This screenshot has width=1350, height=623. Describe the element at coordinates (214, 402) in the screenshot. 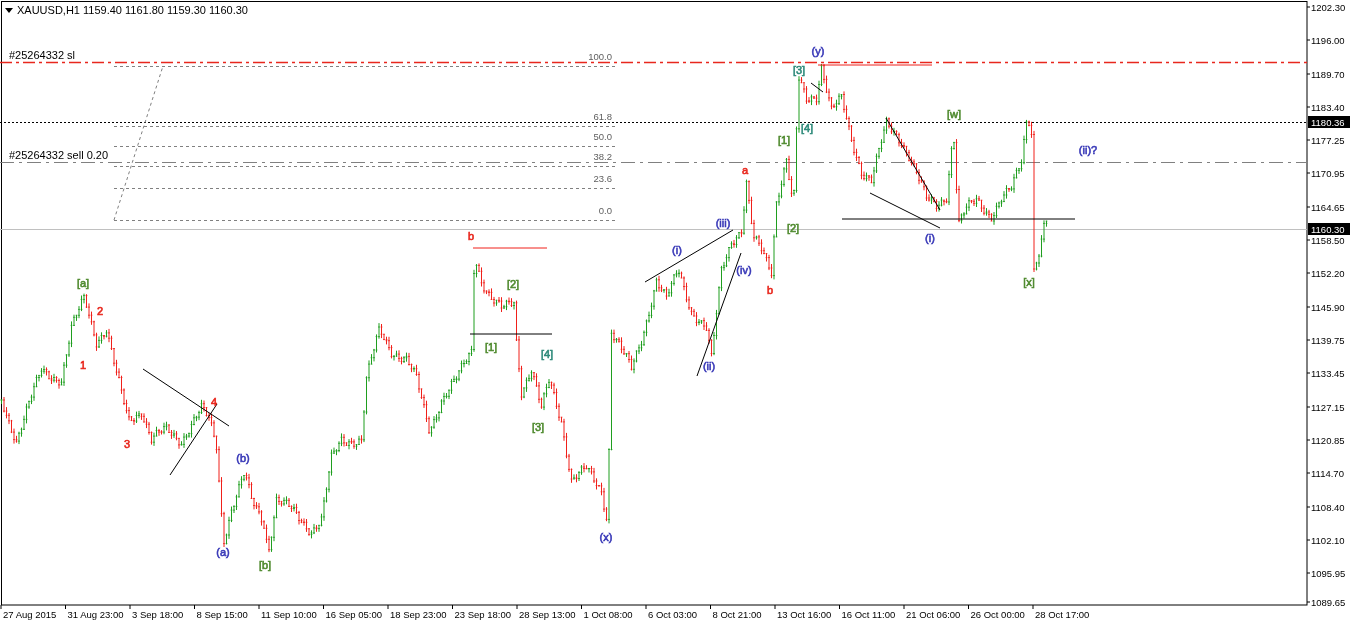

I see `wave-label: 4` at that location.